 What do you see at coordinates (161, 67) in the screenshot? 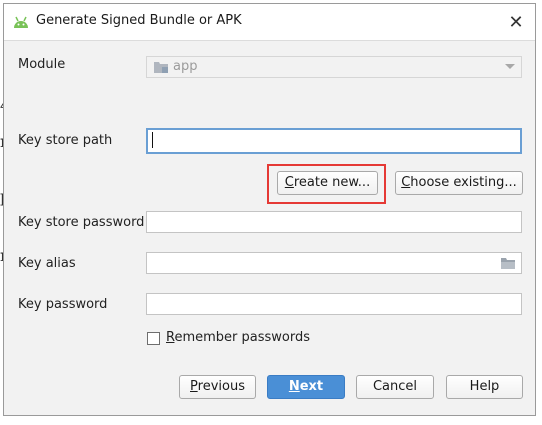
I see `module-folder-icon` at bounding box center [161, 67].